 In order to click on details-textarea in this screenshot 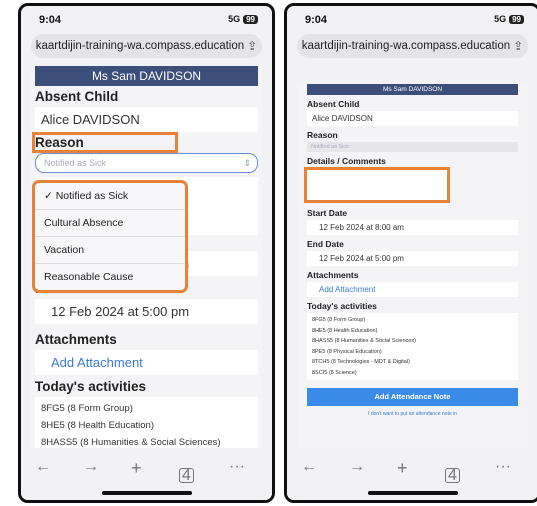, I will do `click(377, 185)`.